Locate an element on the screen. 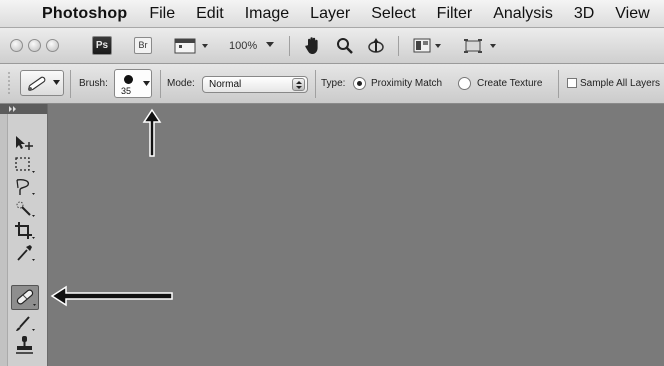 This screenshot has height=366, width=664. proximity-match-label: Proximity Match is located at coordinates (406, 83).